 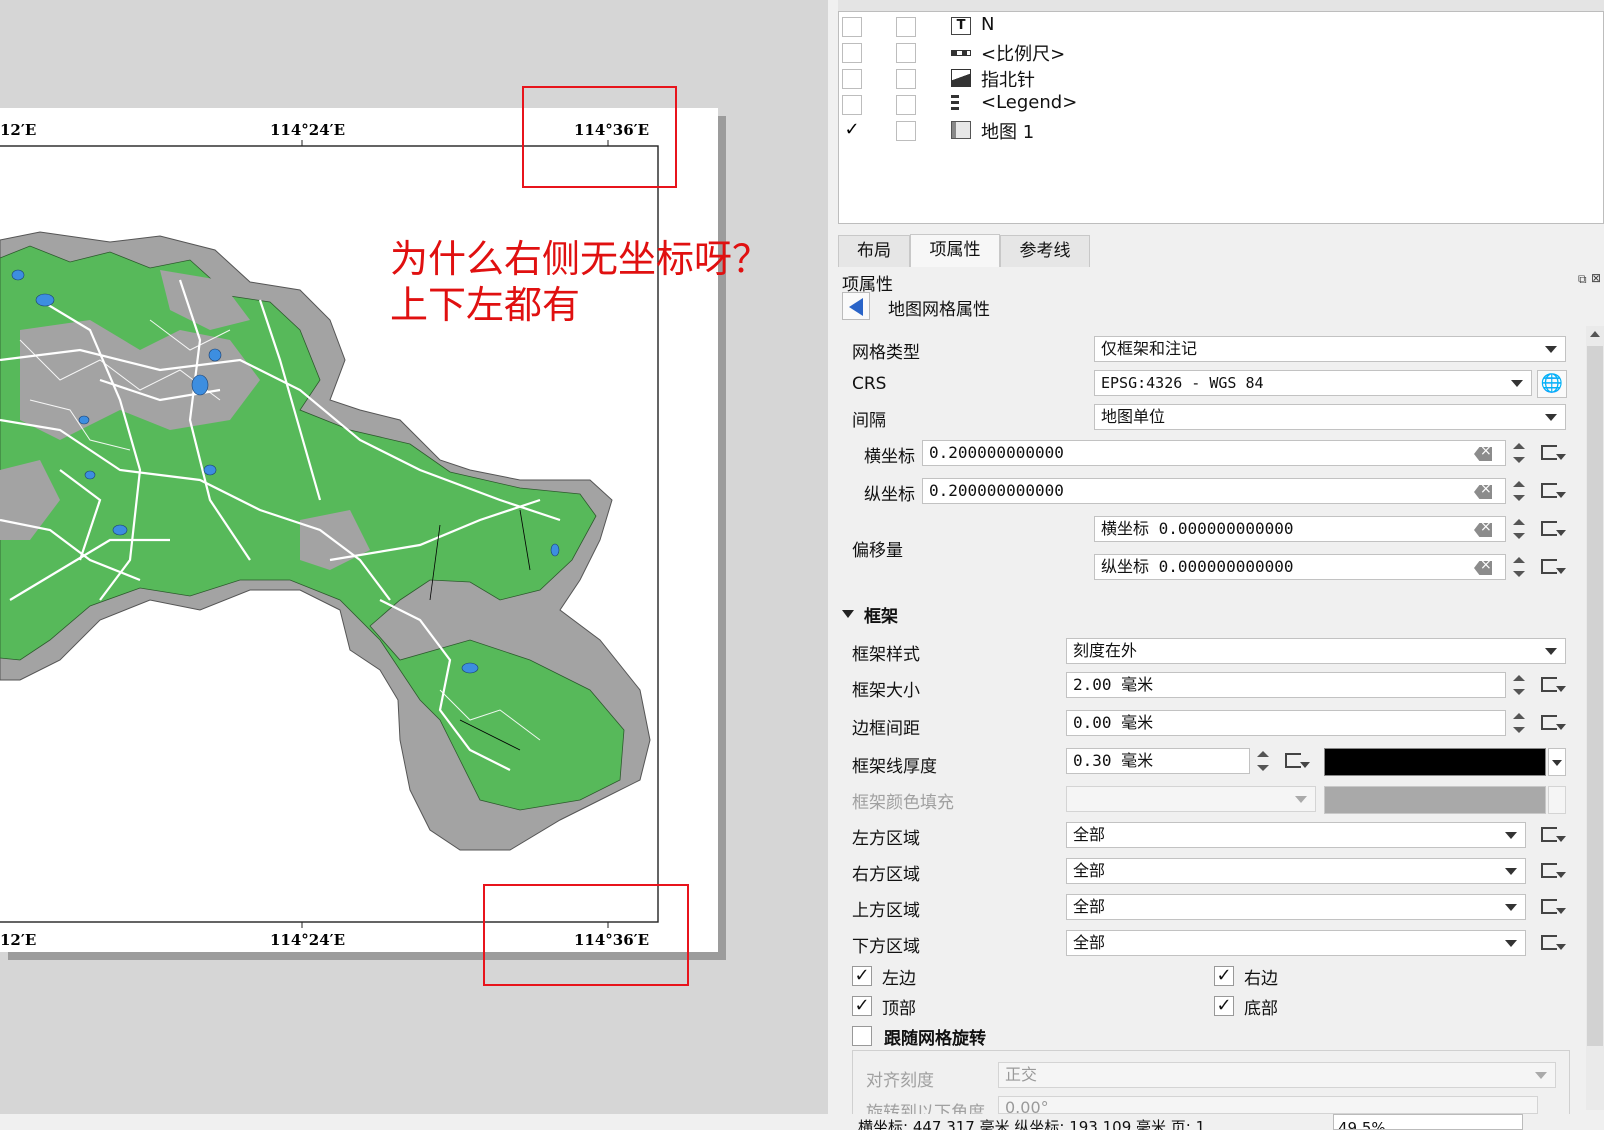 What do you see at coordinates (903, 803) in the screenshot?
I see `frame-fill-label: 框架颜色填充` at bounding box center [903, 803].